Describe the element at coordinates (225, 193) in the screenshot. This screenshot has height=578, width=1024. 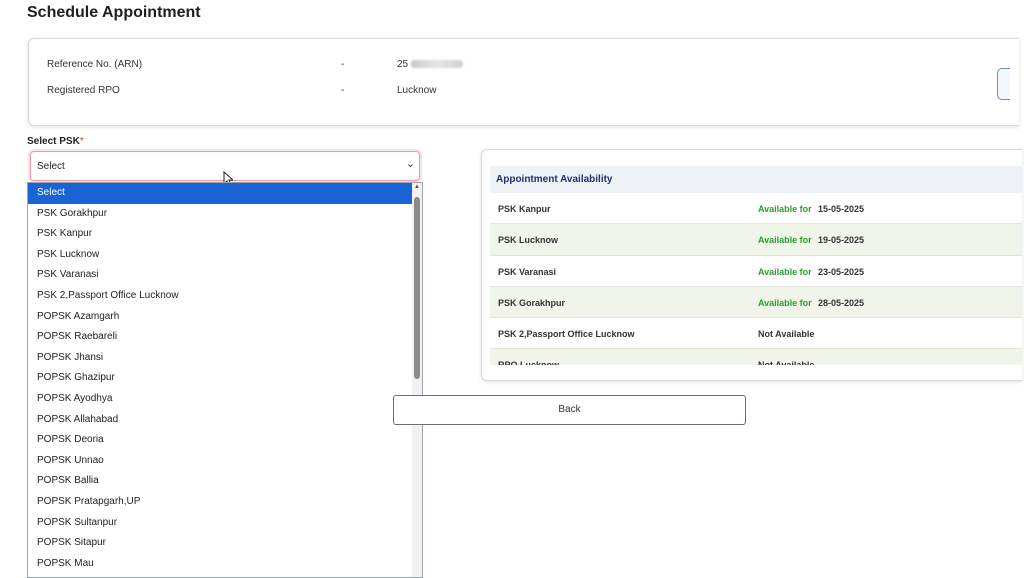
I see `dropdown-option: Select` at that location.